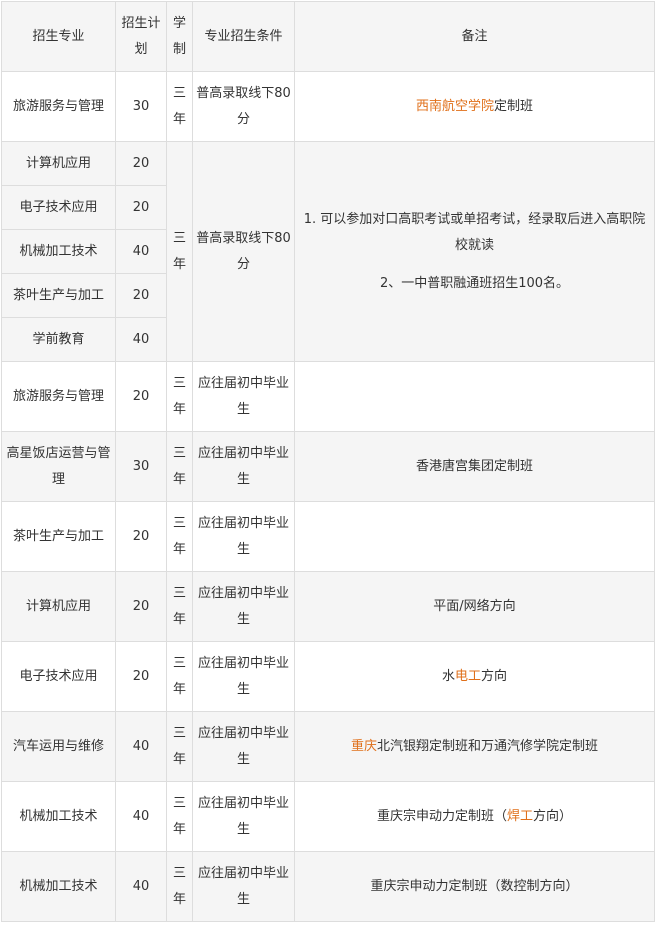  I want to click on header-row: 招生专业 招生计划 学制 专业招生条件 备注, so click(328, 36).